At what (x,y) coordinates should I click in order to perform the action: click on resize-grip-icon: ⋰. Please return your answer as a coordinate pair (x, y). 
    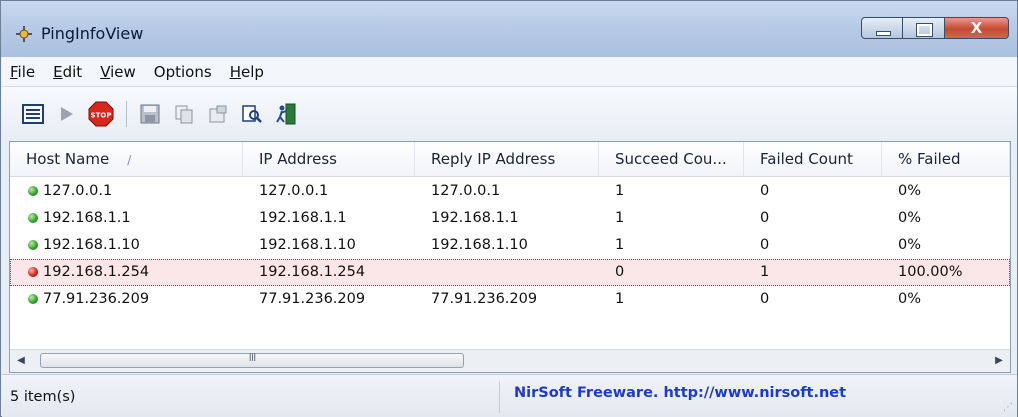
    Looking at the image, I should click on (1008, 407).